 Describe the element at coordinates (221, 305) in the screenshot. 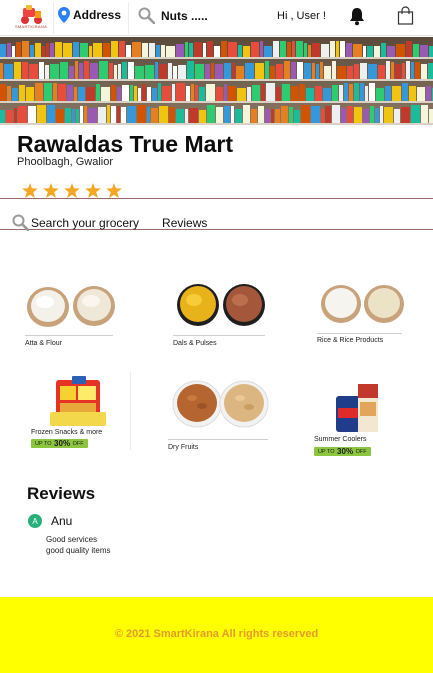

I see `dals-bowls-image` at that location.